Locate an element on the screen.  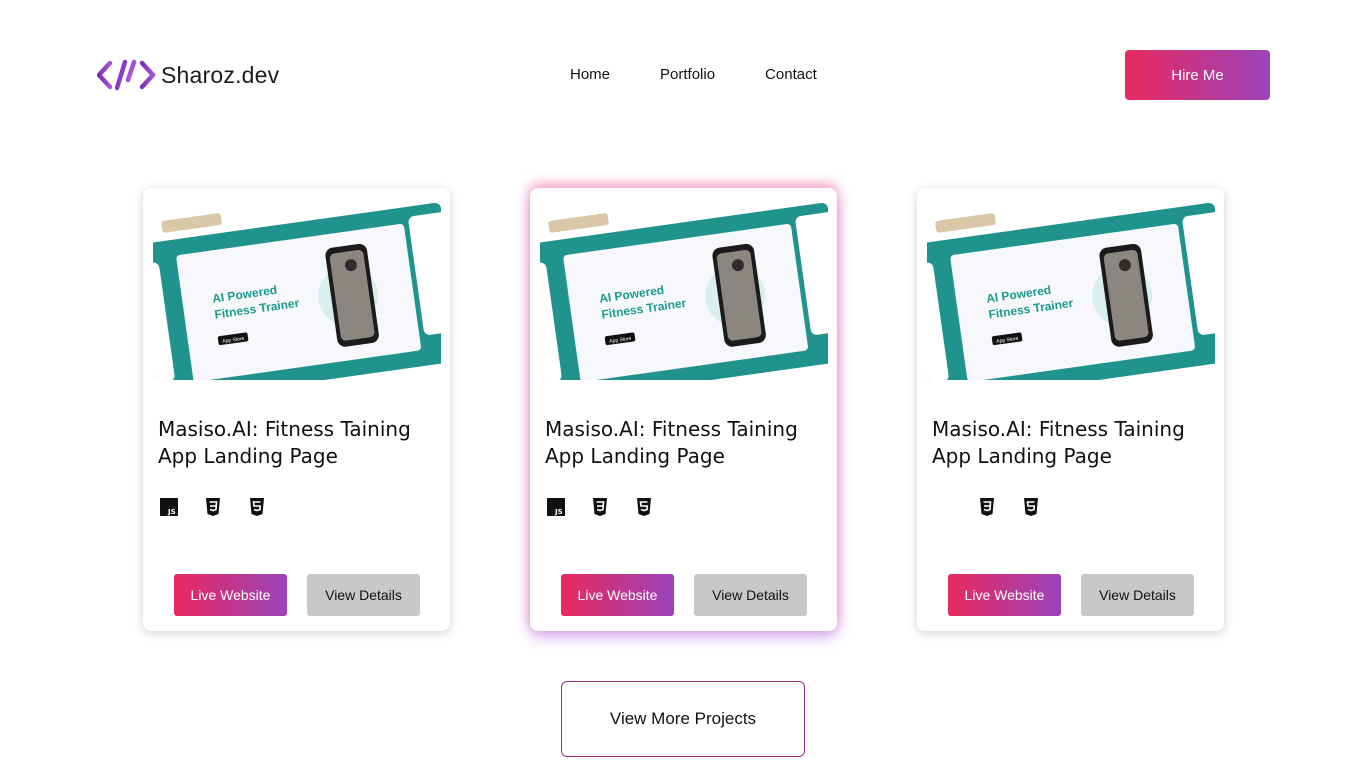
brand-name: Sharoz.dev is located at coordinates (220, 74).